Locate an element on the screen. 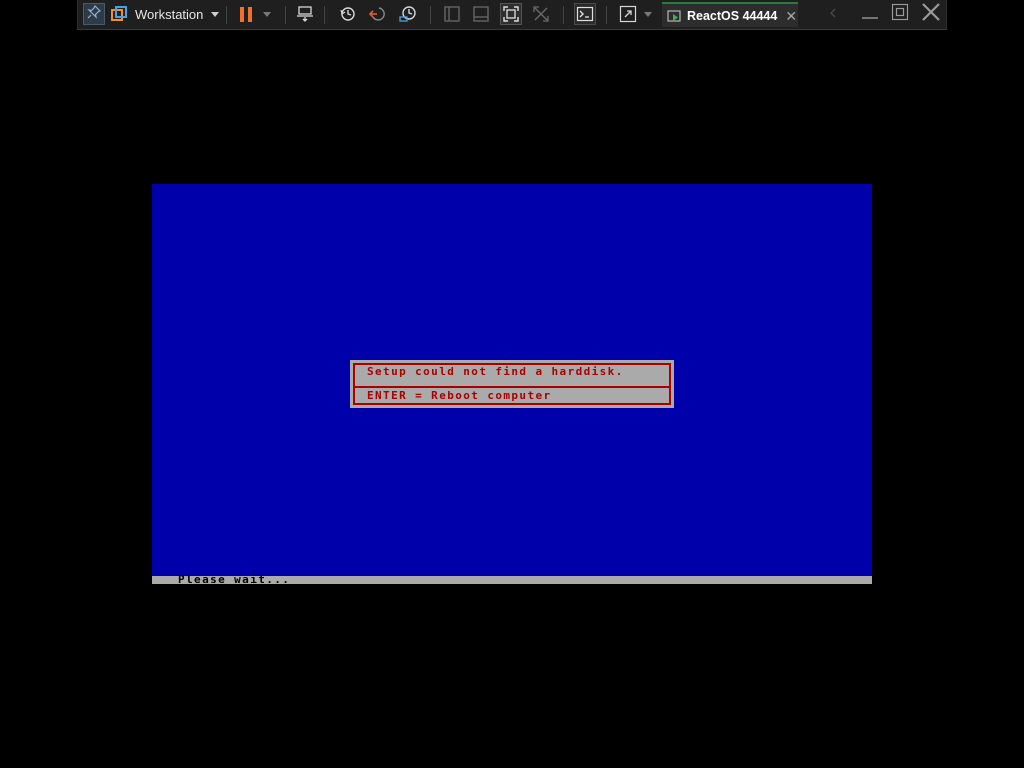  revert-snapshot-button is located at coordinates (378, 14).